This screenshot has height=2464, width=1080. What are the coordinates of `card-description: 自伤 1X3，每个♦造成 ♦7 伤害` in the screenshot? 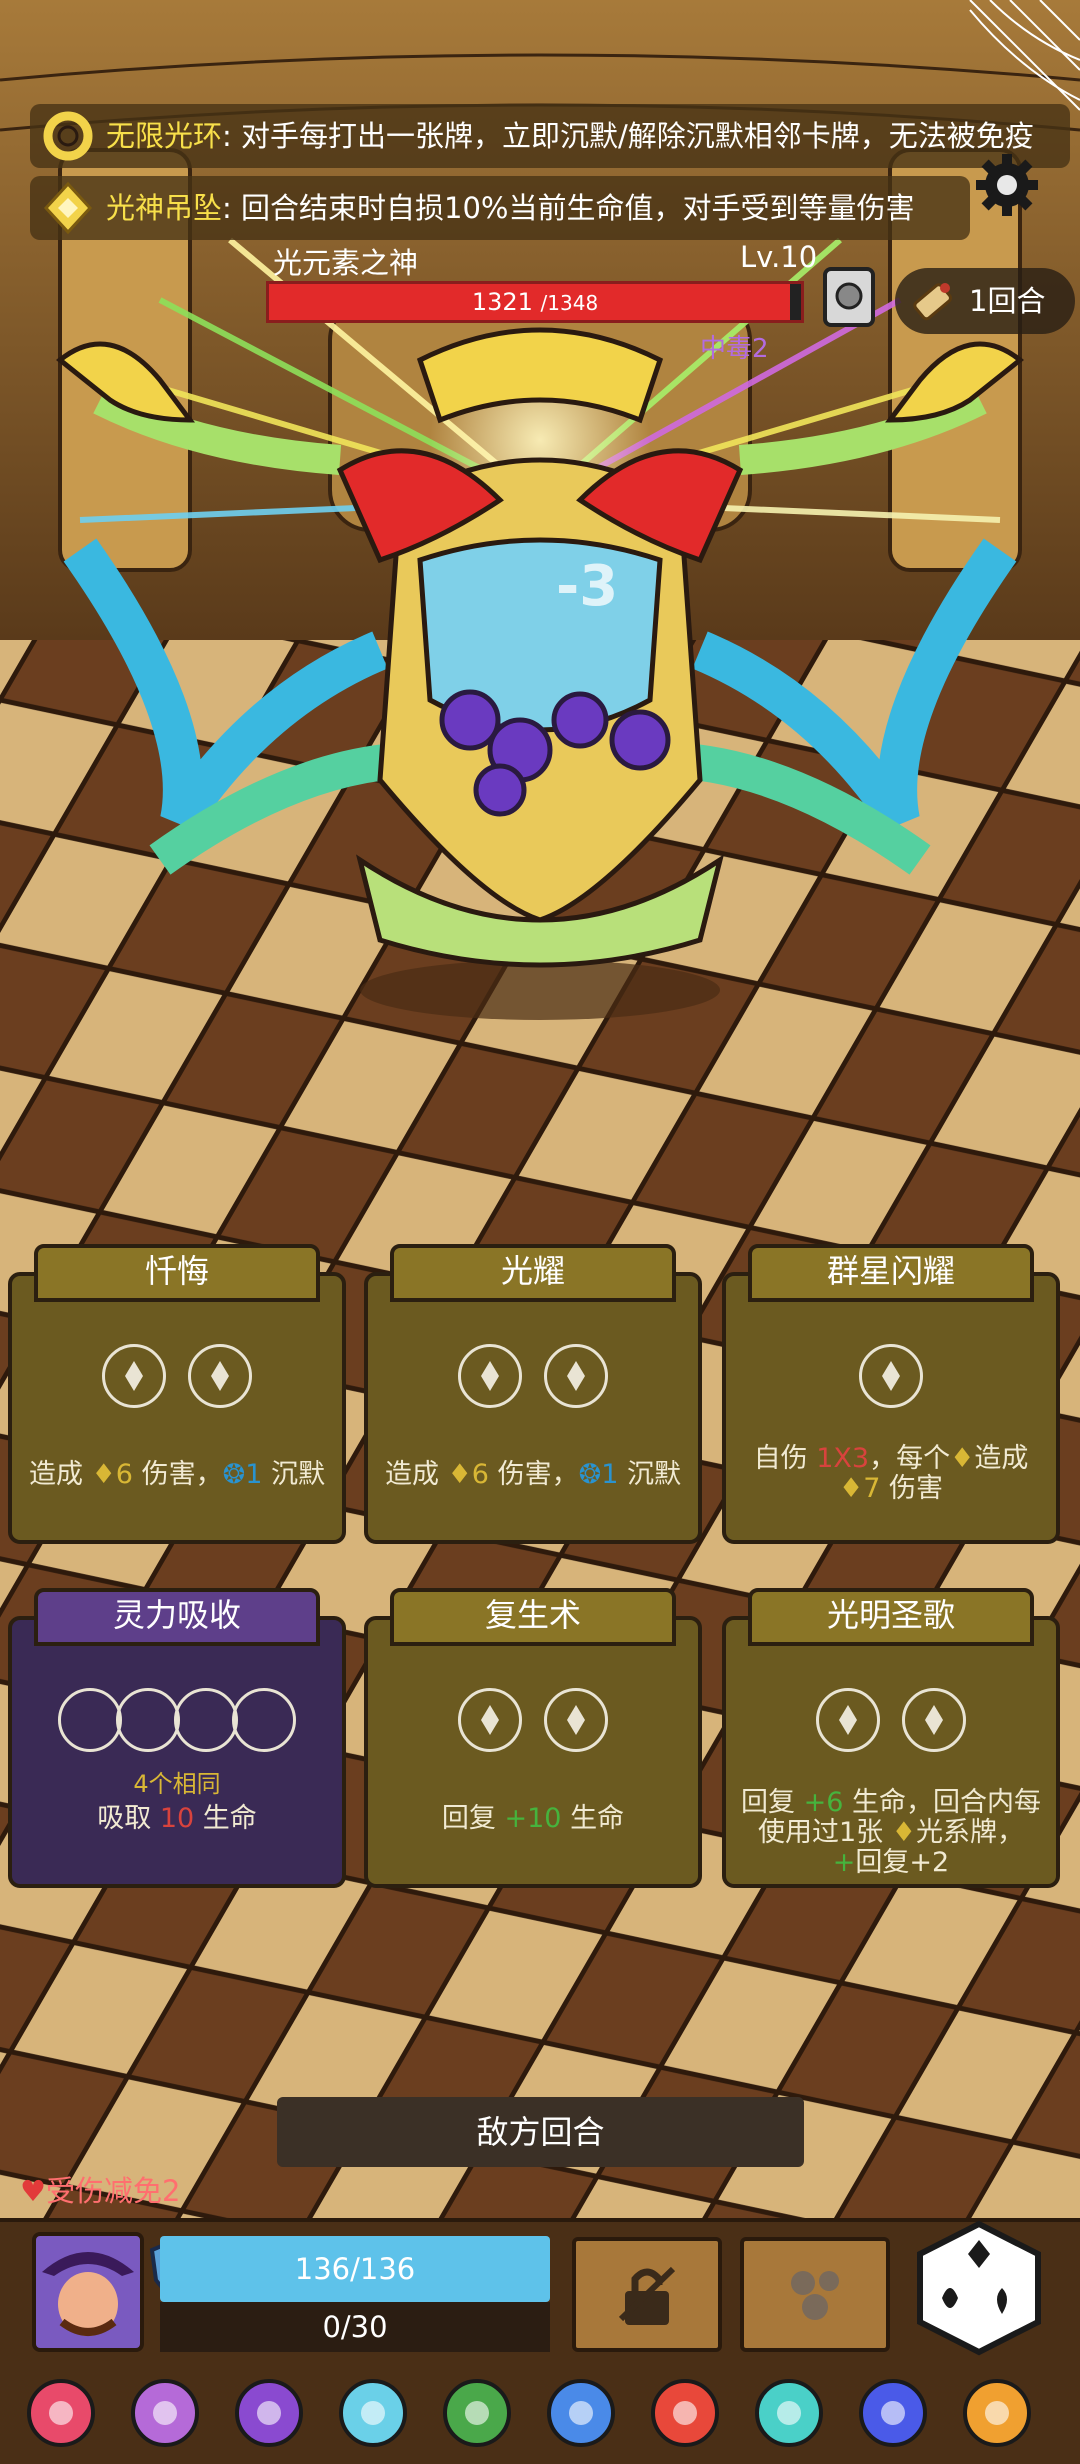 It's located at (891, 1474).